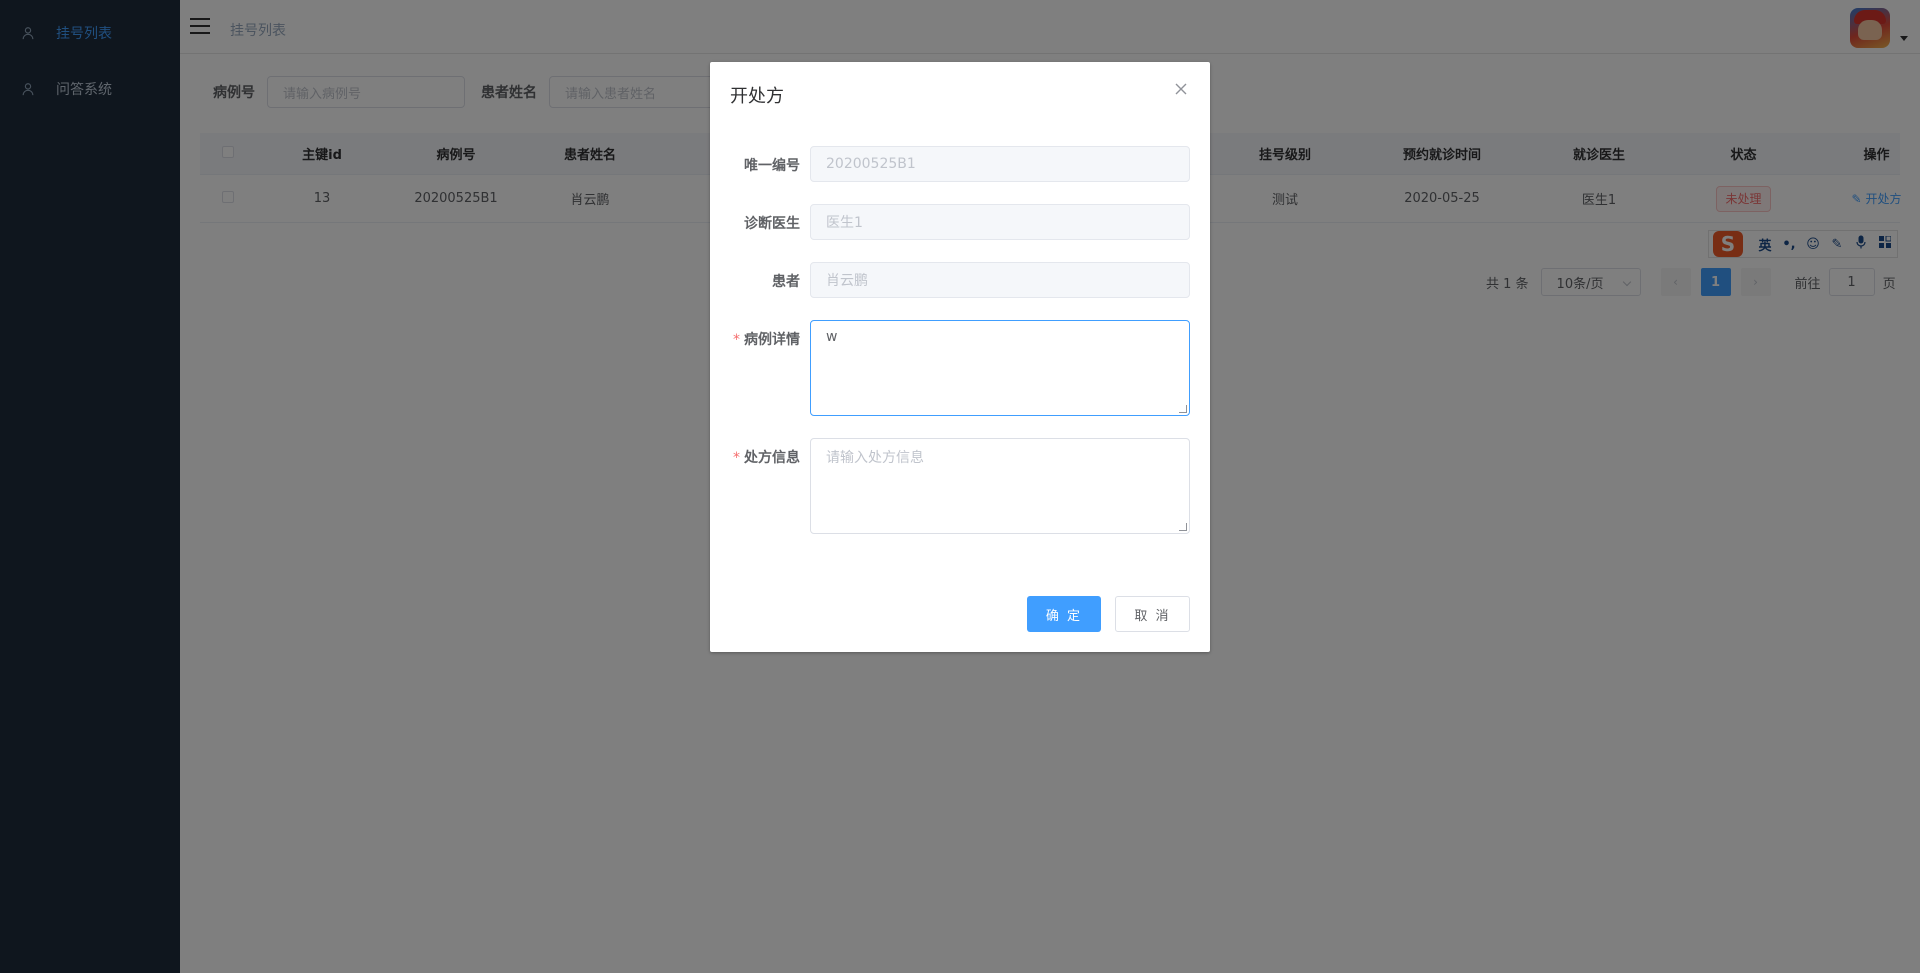 This screenshot has width=1920, height=973. What do you see at coordinates (766, 340) in the screenshot?
I see `case-detail-label: * 病例详情` at bounding box center [766, 340].